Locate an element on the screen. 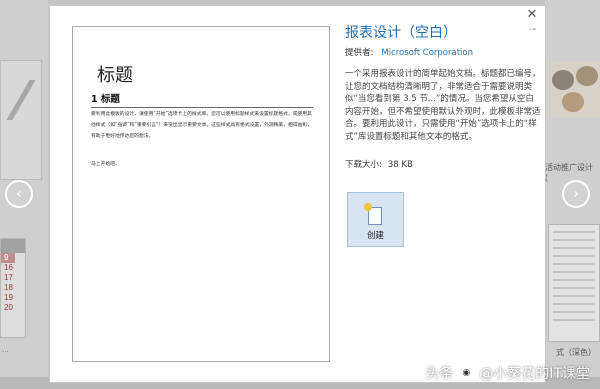 The image size is (600, 389). calendar-number: 16 is located at coordinates (8, 267).